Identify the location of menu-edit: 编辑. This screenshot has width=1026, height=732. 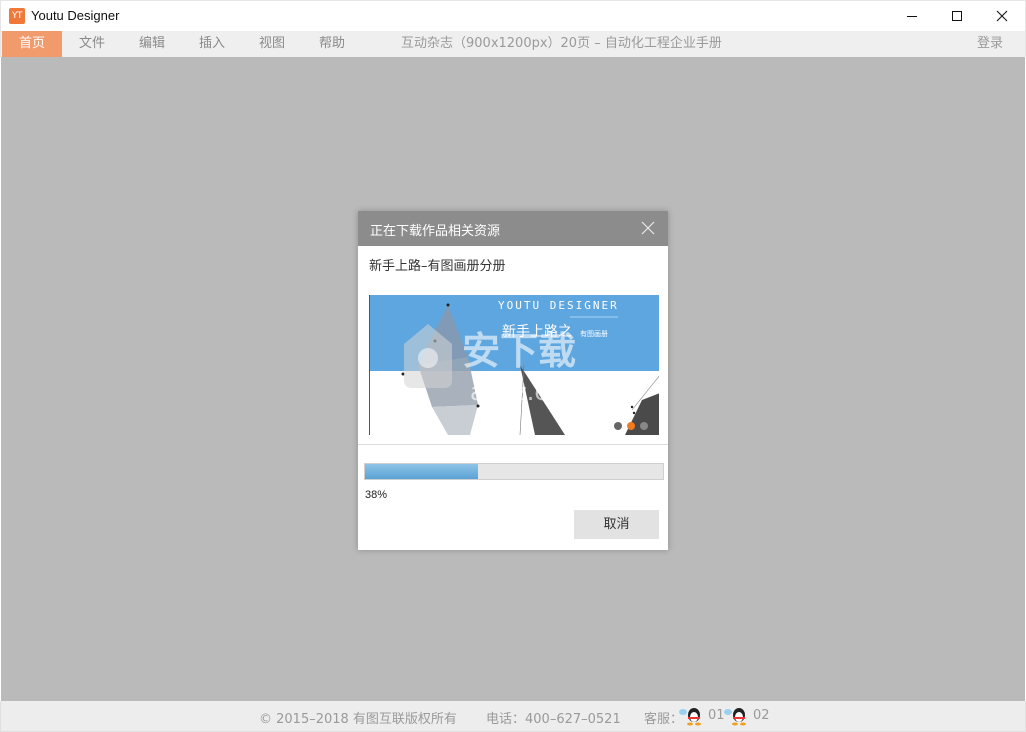
(152, 44).